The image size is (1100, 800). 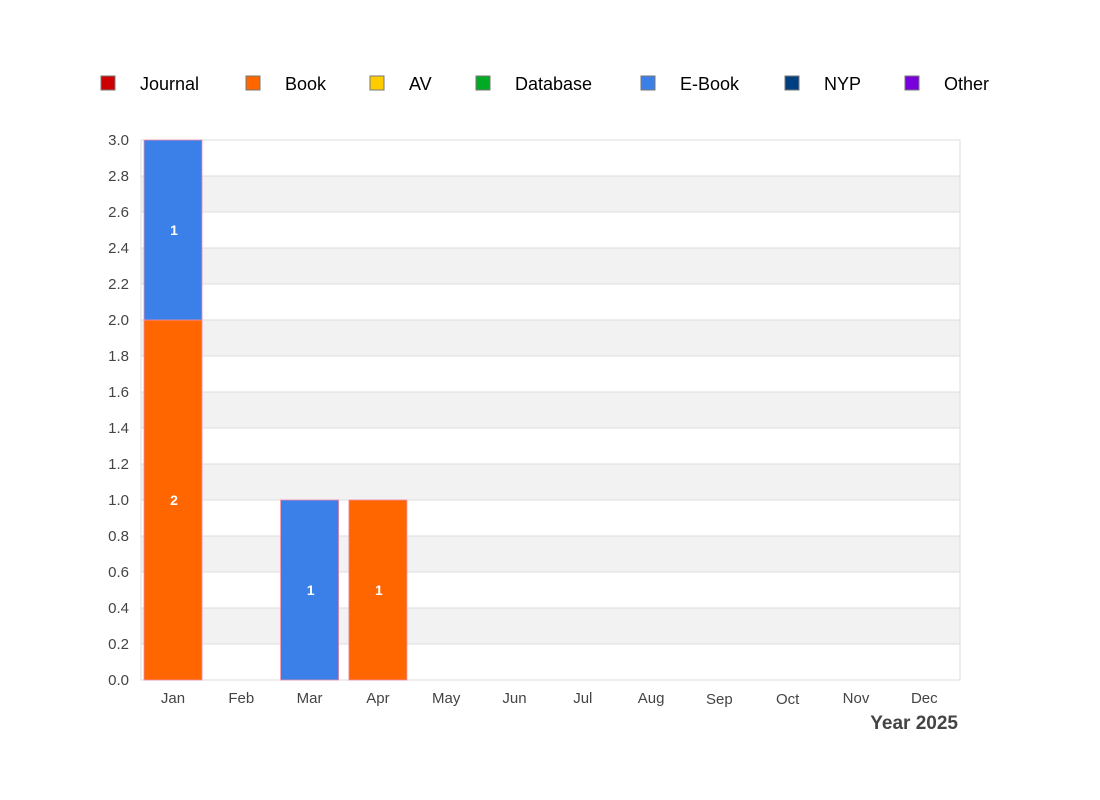 I want to click on x-tick-label: Jun, so click(x=514, y=698).